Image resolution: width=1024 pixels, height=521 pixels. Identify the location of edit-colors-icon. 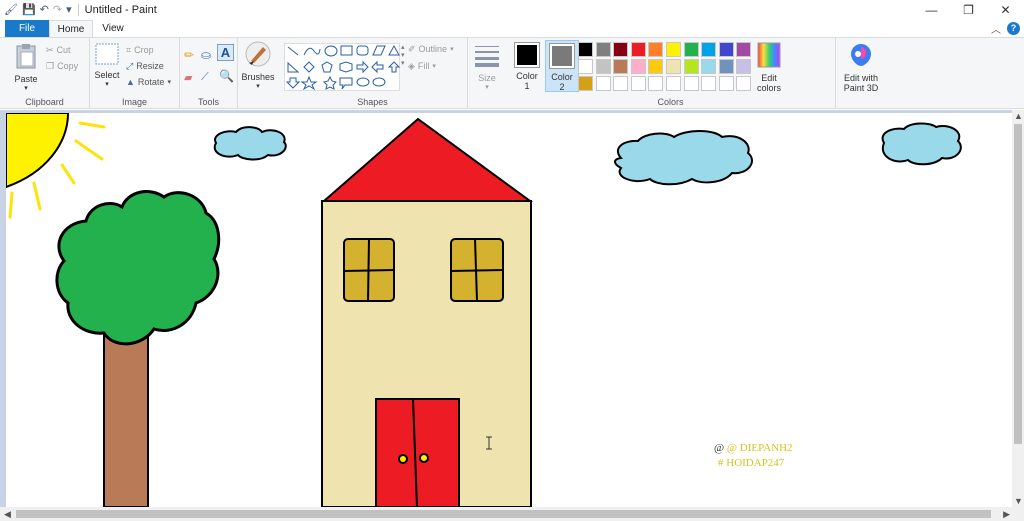
(769, 55).